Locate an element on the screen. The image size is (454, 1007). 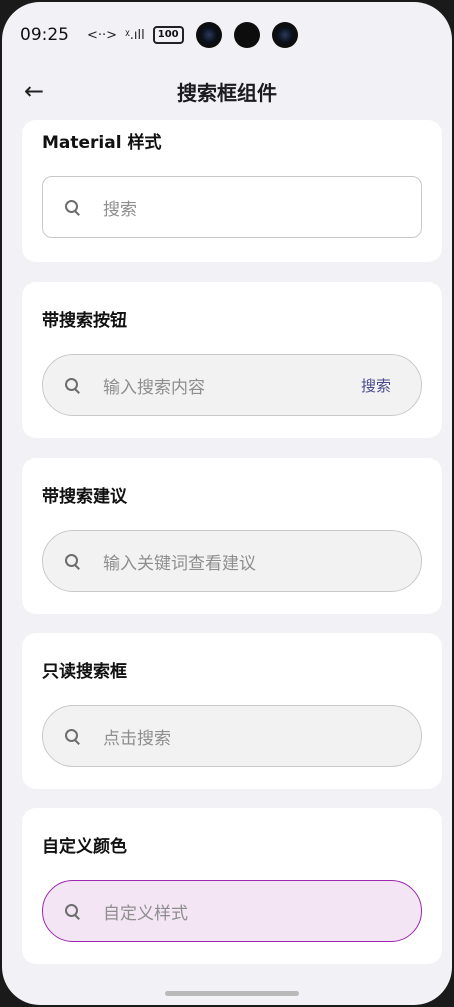
card-with-button: 带搜索按钮 输入搜索内容 搜索 is located at coordinates (232, 360).